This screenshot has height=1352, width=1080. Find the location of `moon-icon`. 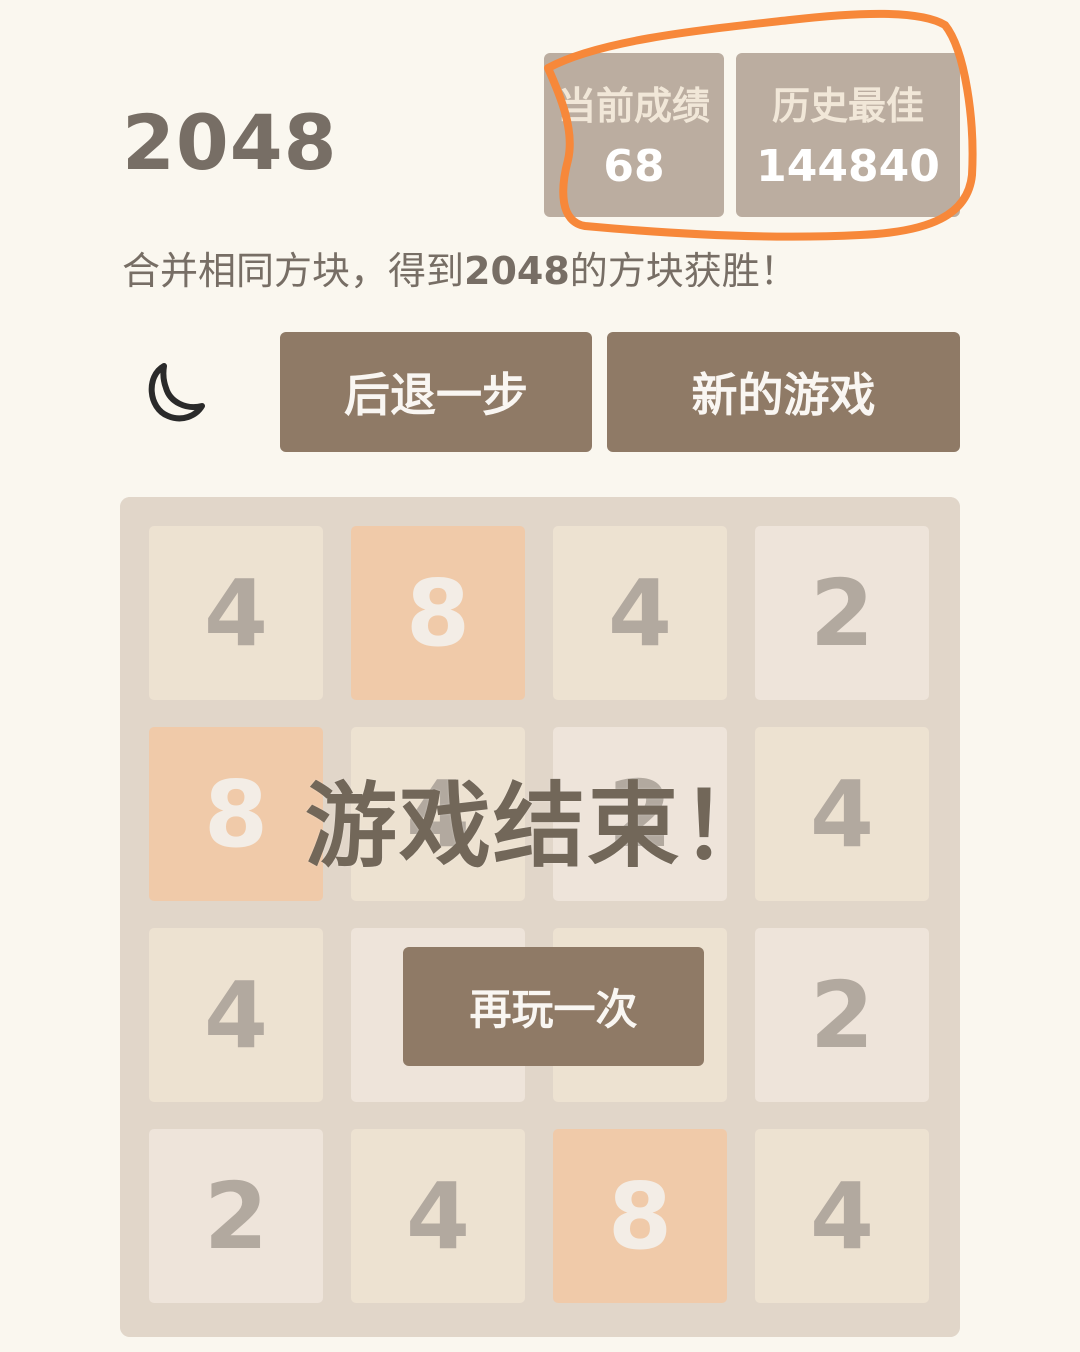

moon-icon is located at coordinates (174, 390).